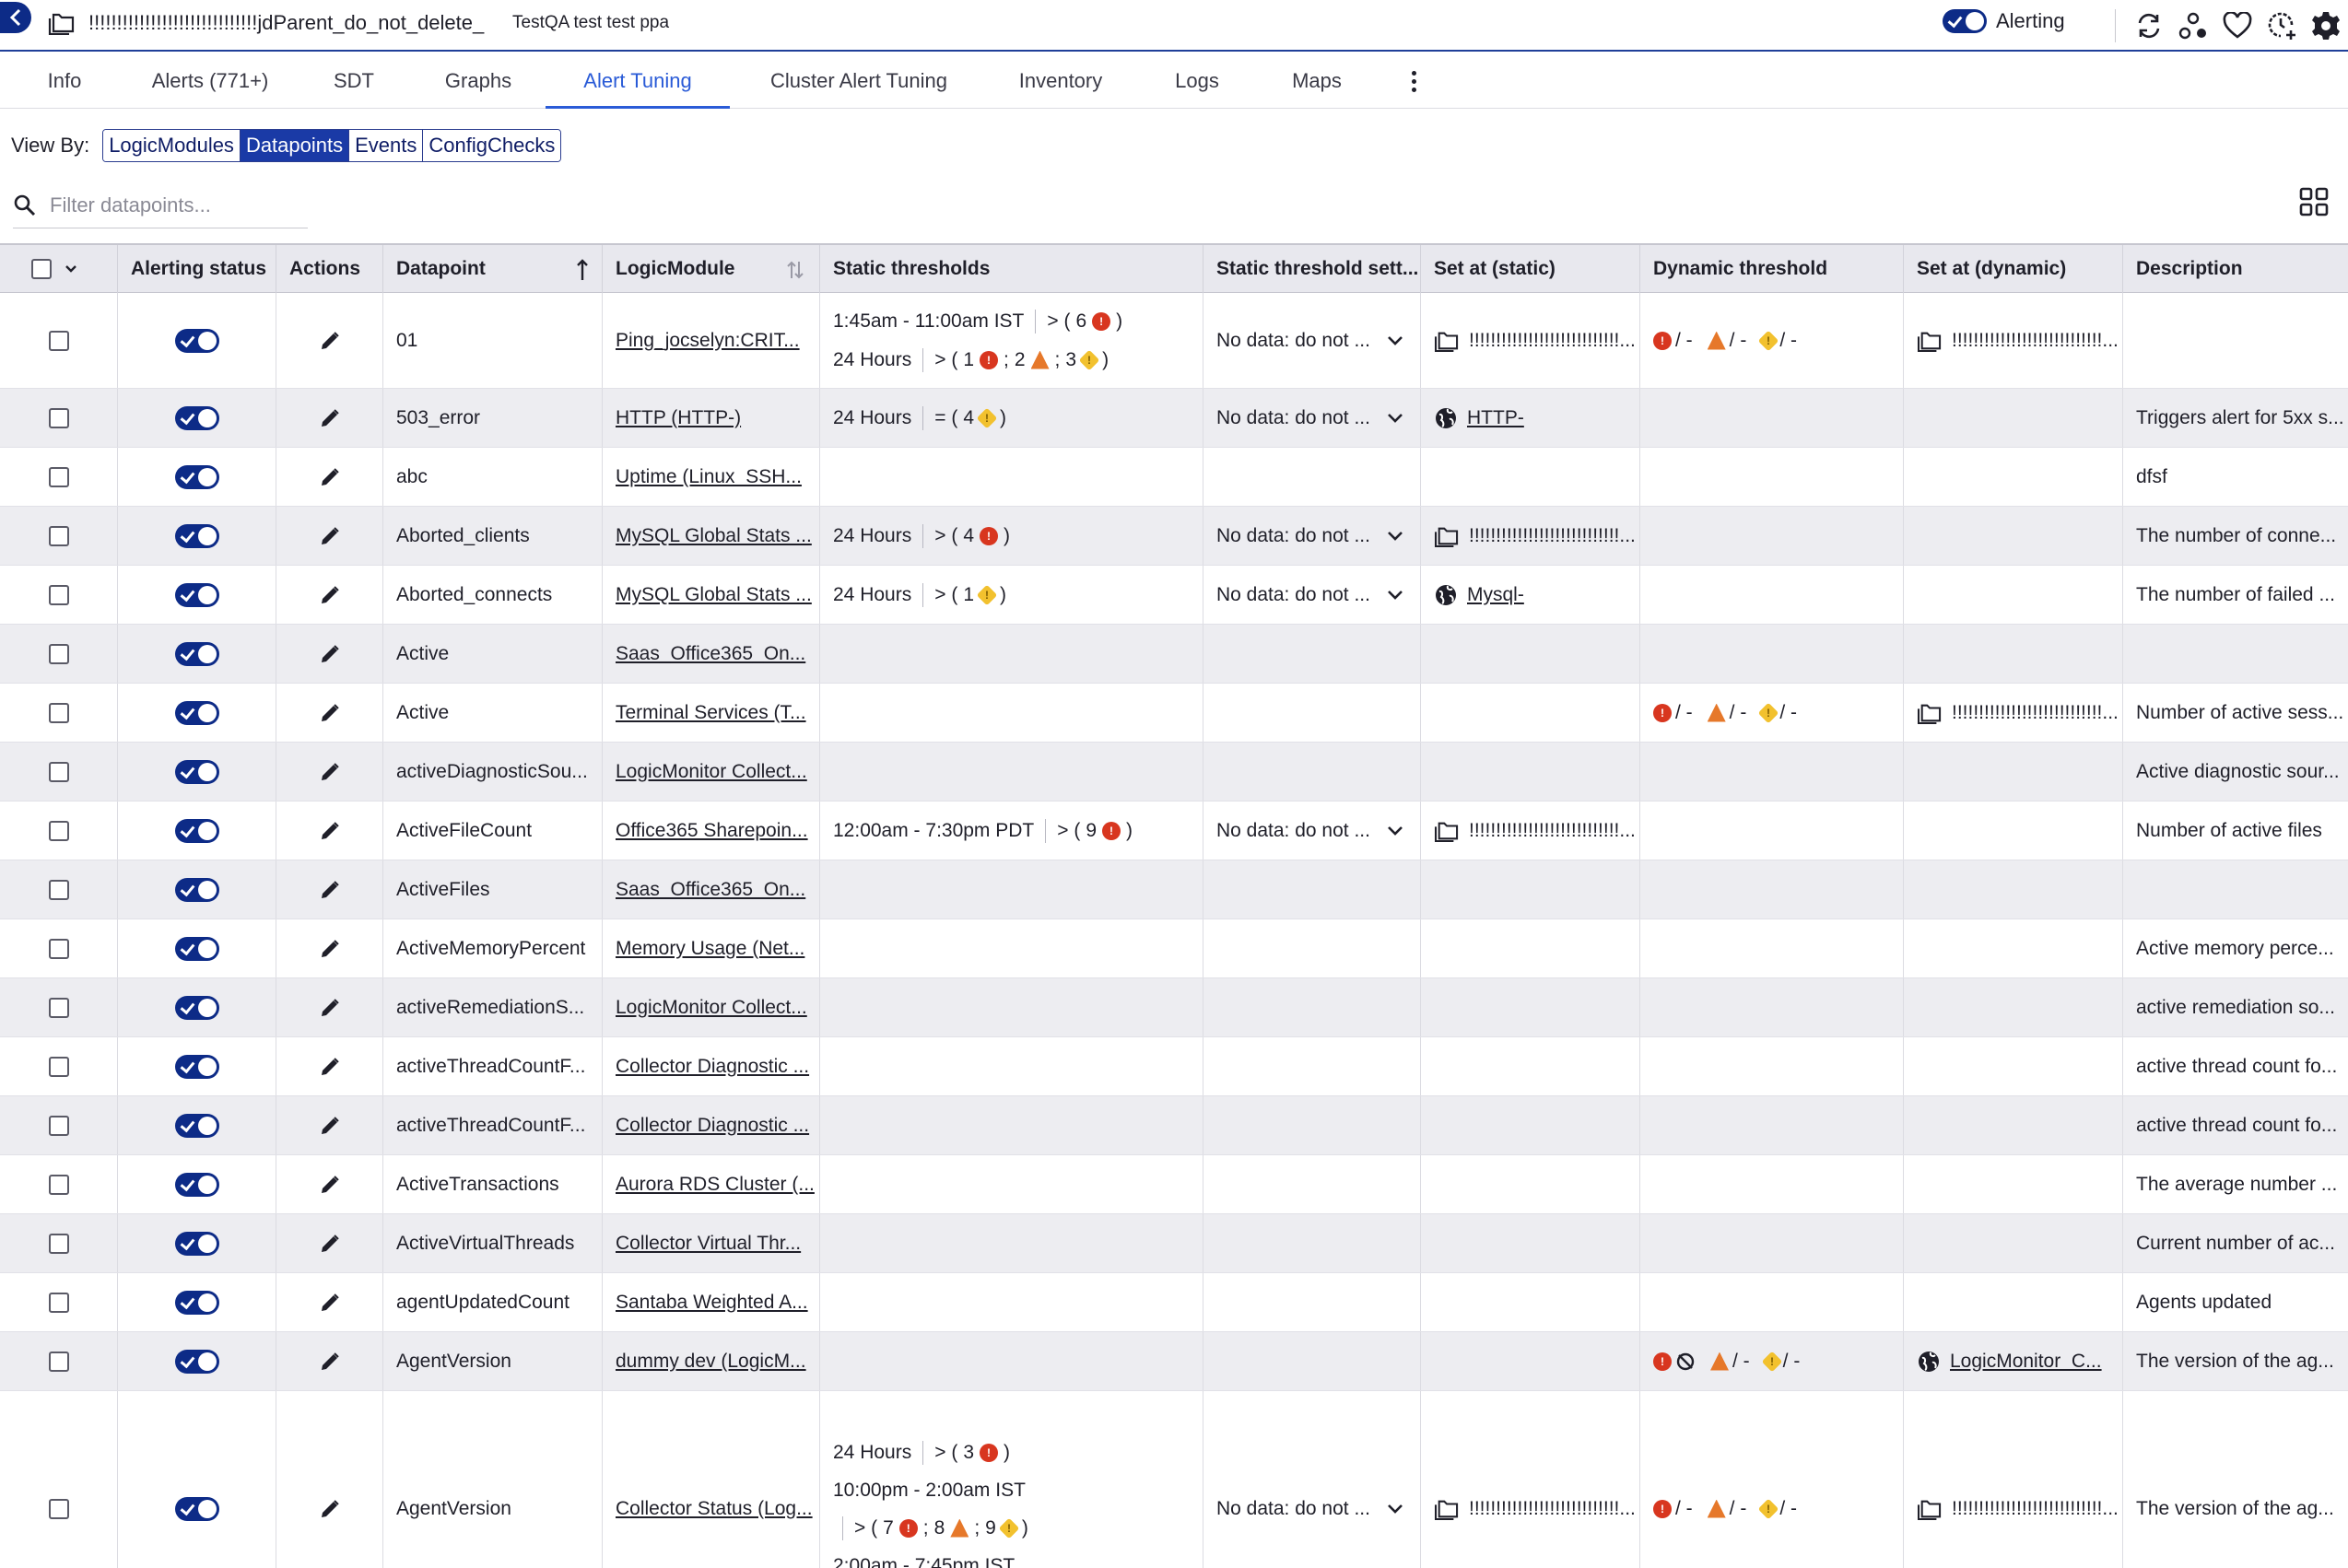 Image resolution: width=2348 pixels, height=1568 pixels. Describe the element at coordinates (2193, 25) in the screenshot. I see `topology-button` at that location.